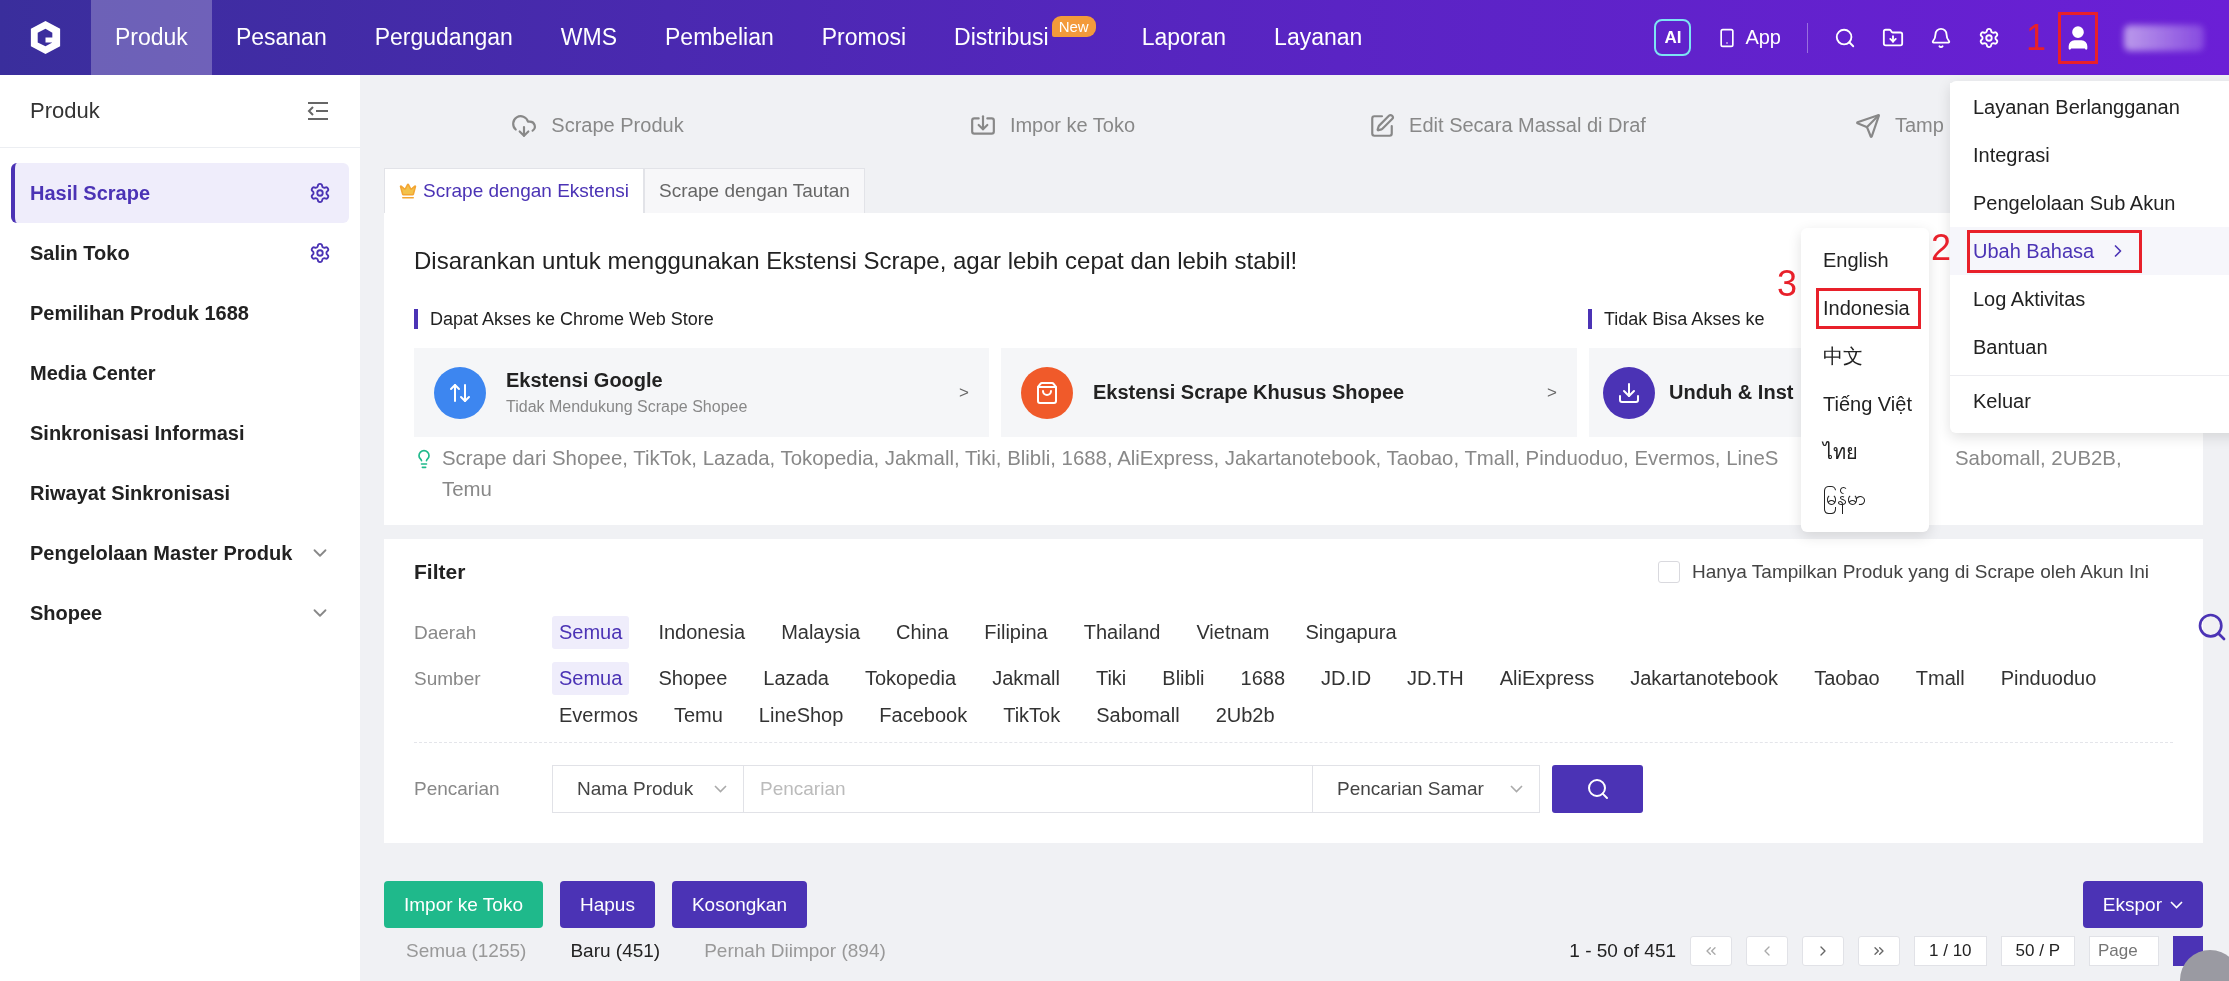  I want to click on filter-title: Filter, so click(440, 572).